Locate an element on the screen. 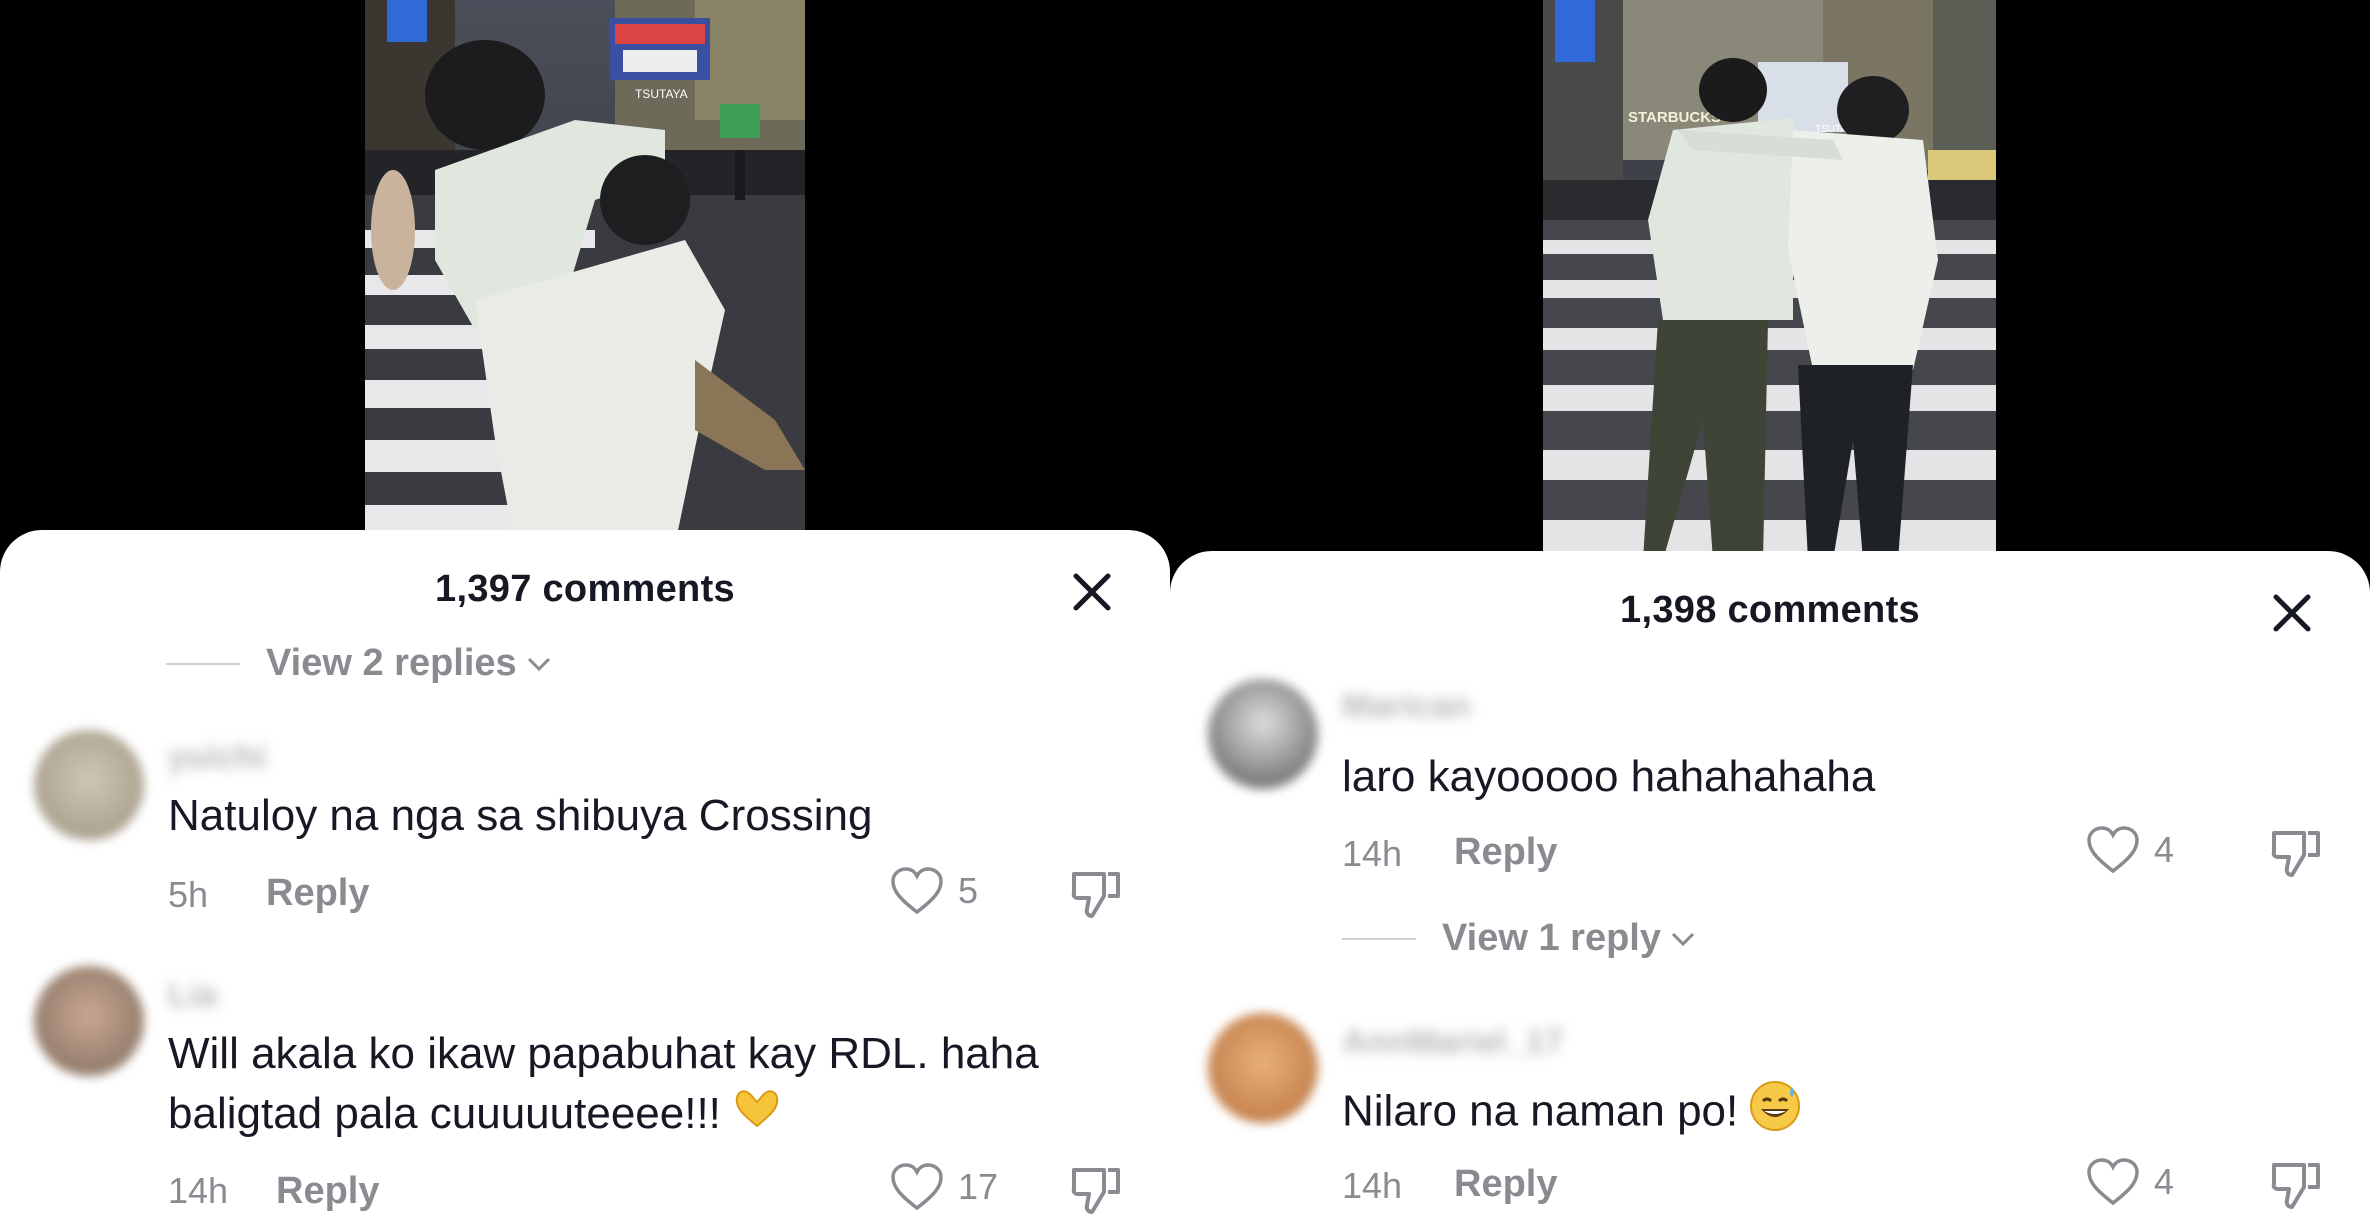 The width and height of the screenshot is (2370, 1222). sign-starbucks: STARBUCKS is located at coordinates (1674, 117).